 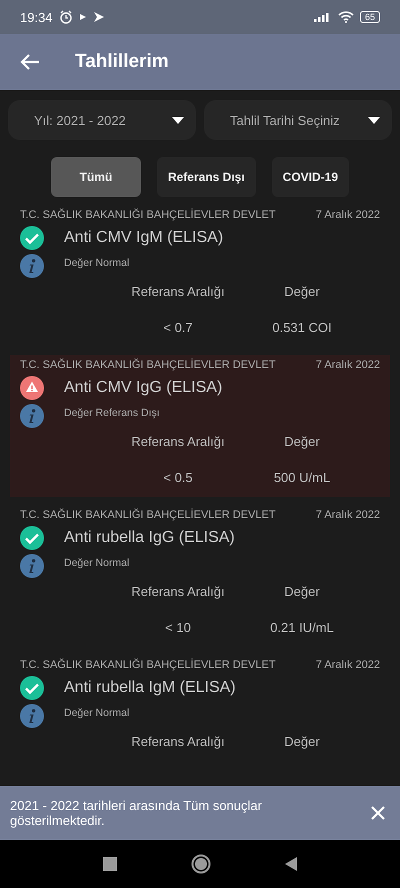 What do you see at coordinates (370, 17) in the screenshot?
I see `battery-level: 65` at bounding box center [370, 17].